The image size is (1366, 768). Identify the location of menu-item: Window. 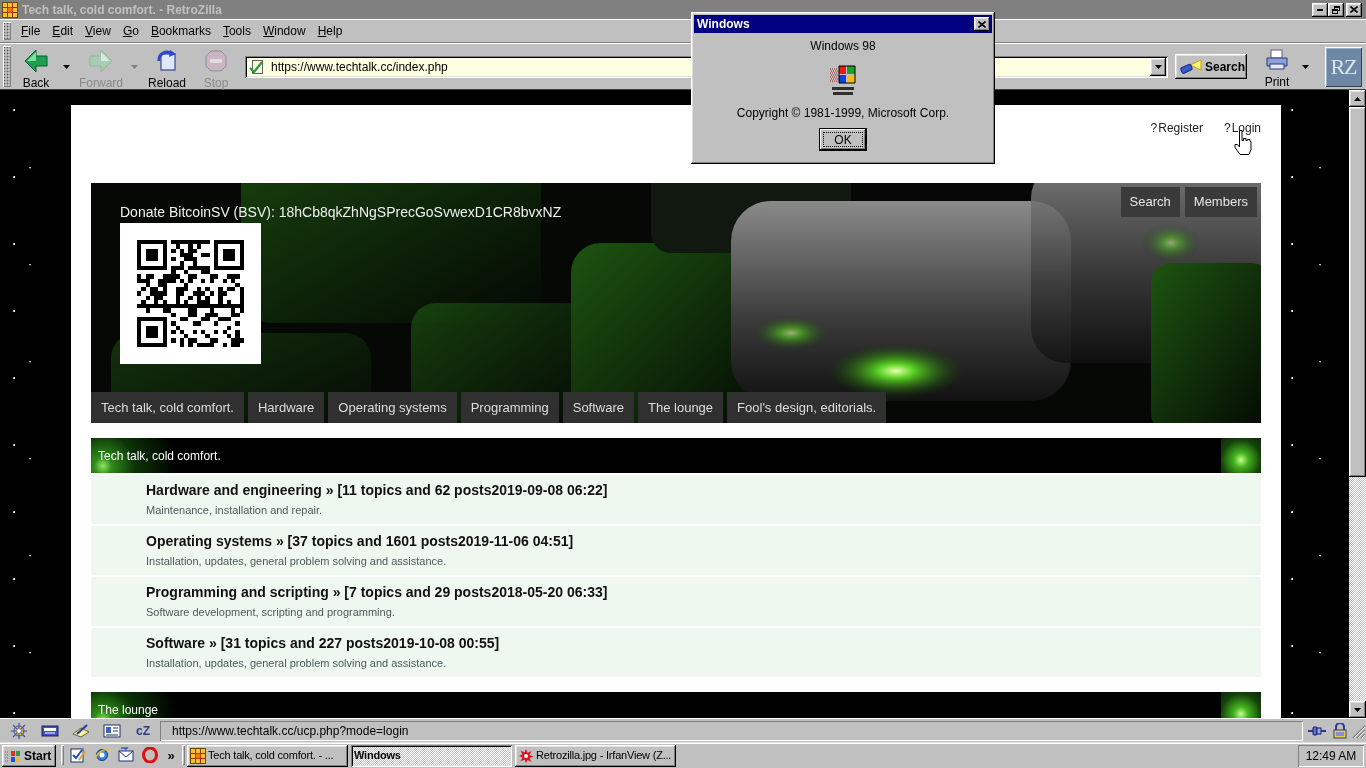
(284, 31).